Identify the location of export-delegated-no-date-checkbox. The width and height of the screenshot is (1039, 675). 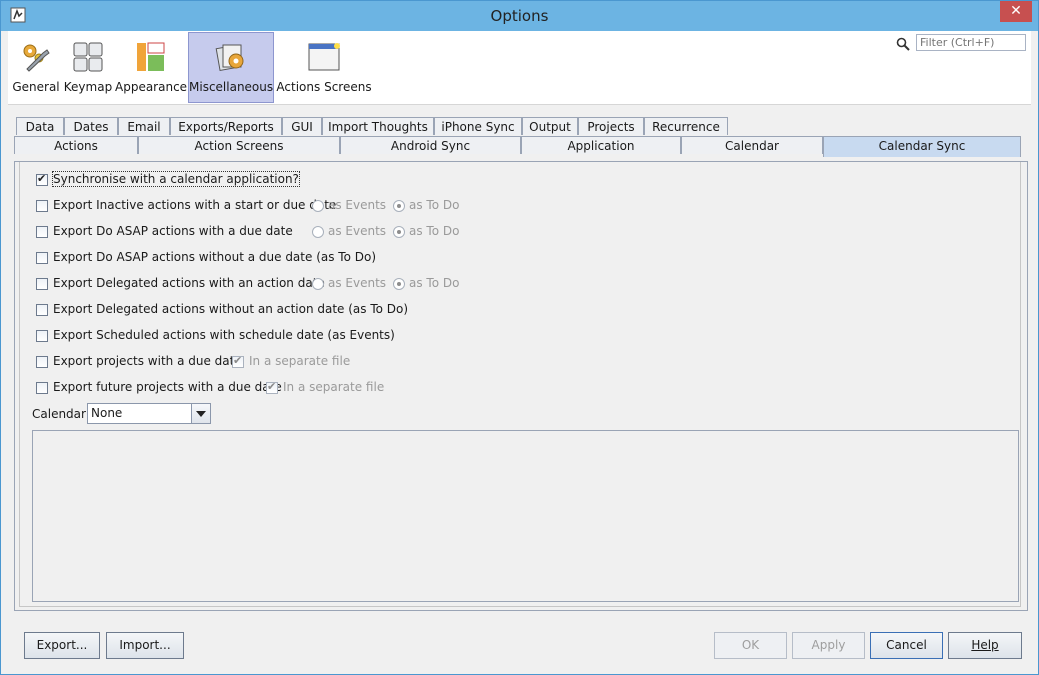
(42, 310).